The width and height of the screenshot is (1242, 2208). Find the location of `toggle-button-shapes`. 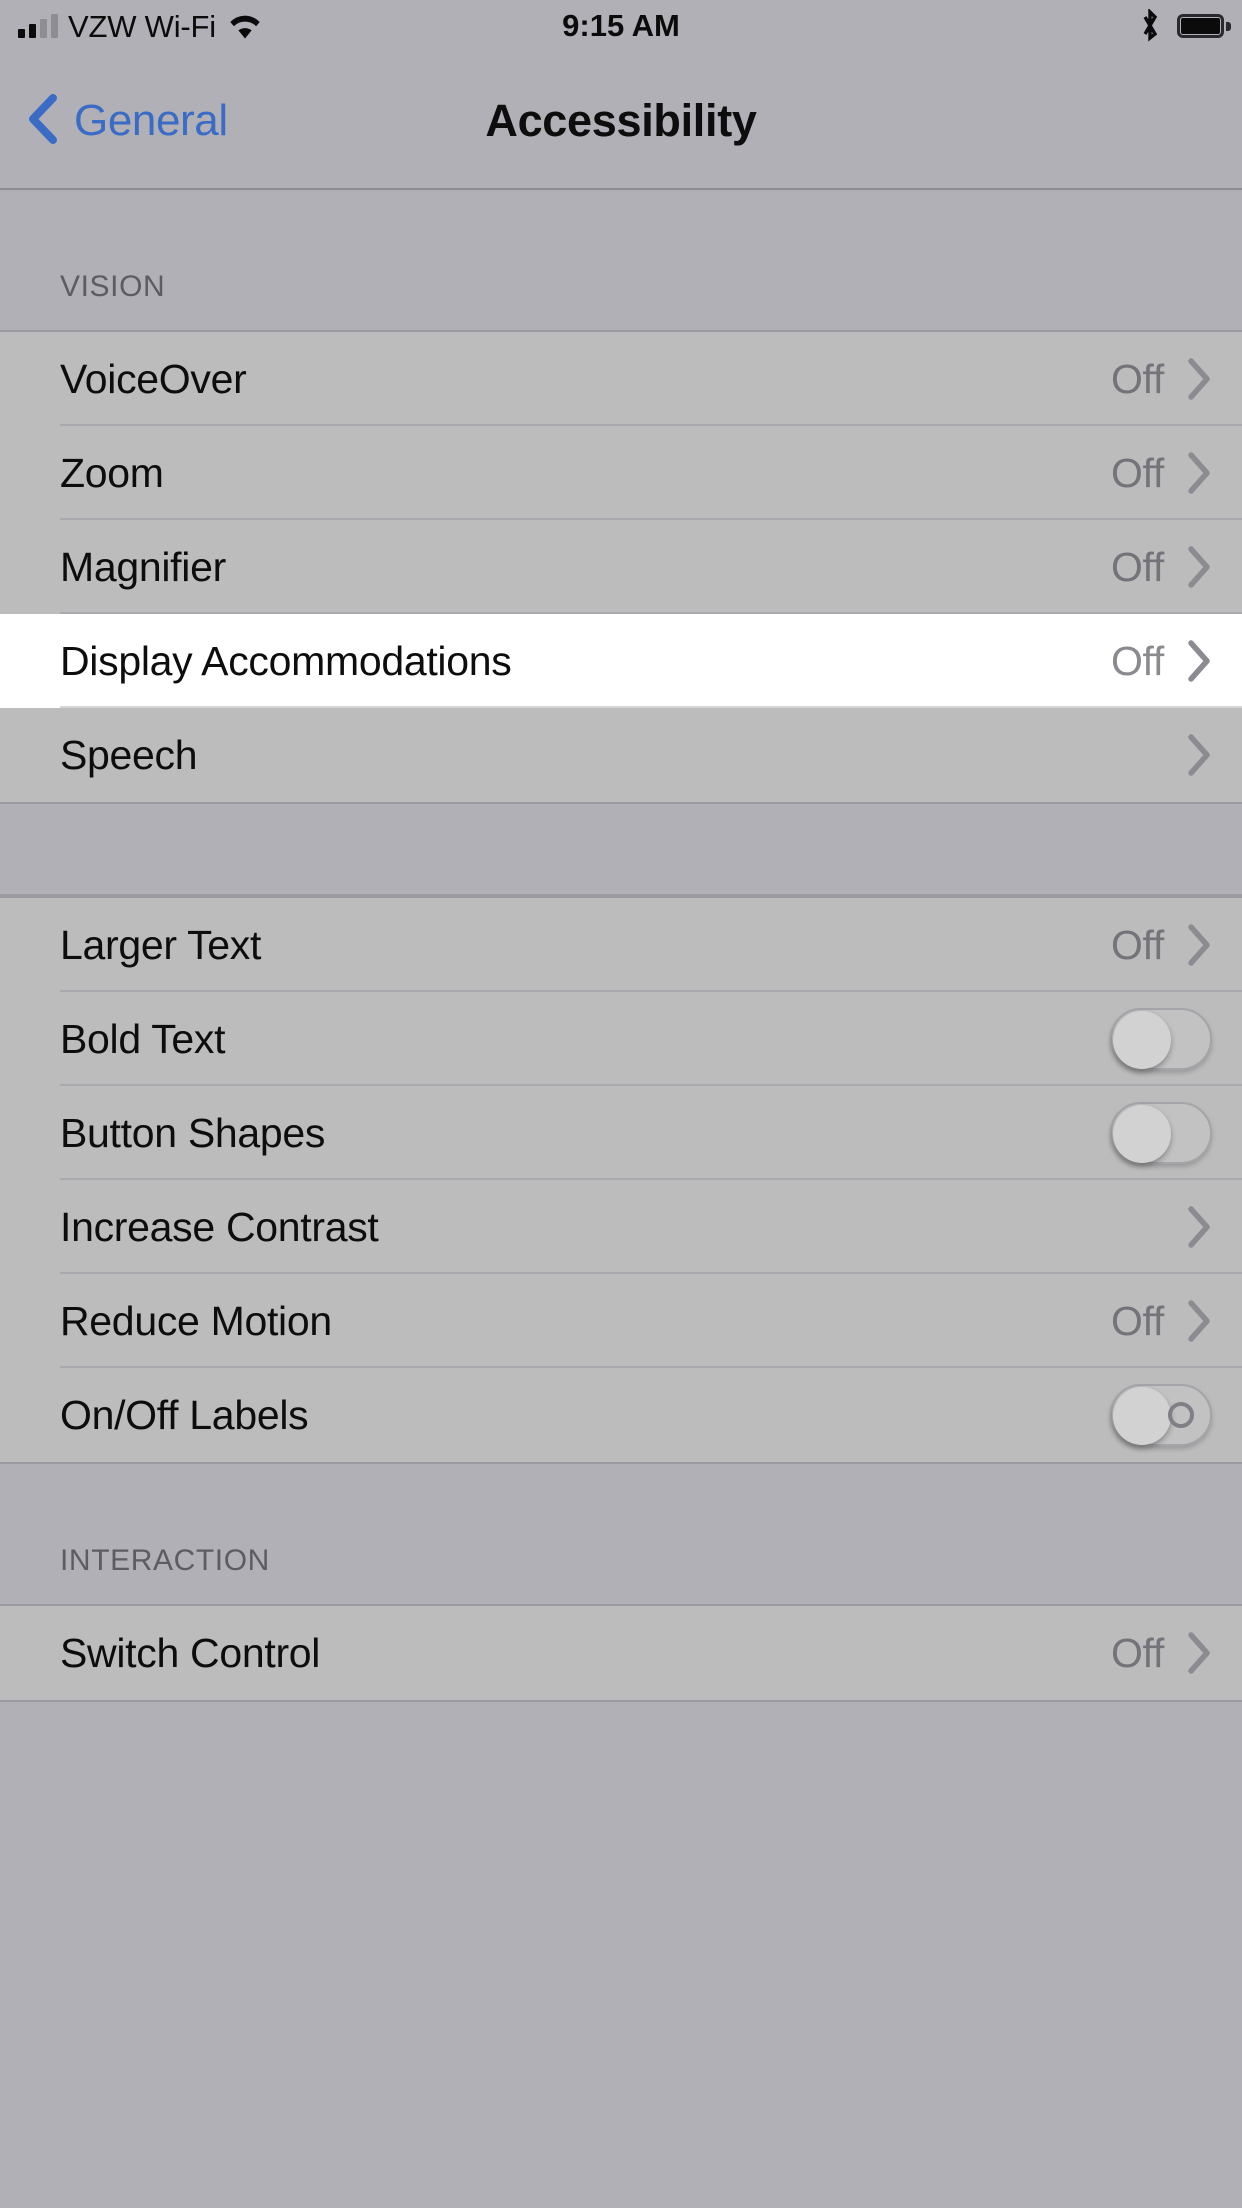

toggle-button-shapes is located at coordinates (1161, 1133).